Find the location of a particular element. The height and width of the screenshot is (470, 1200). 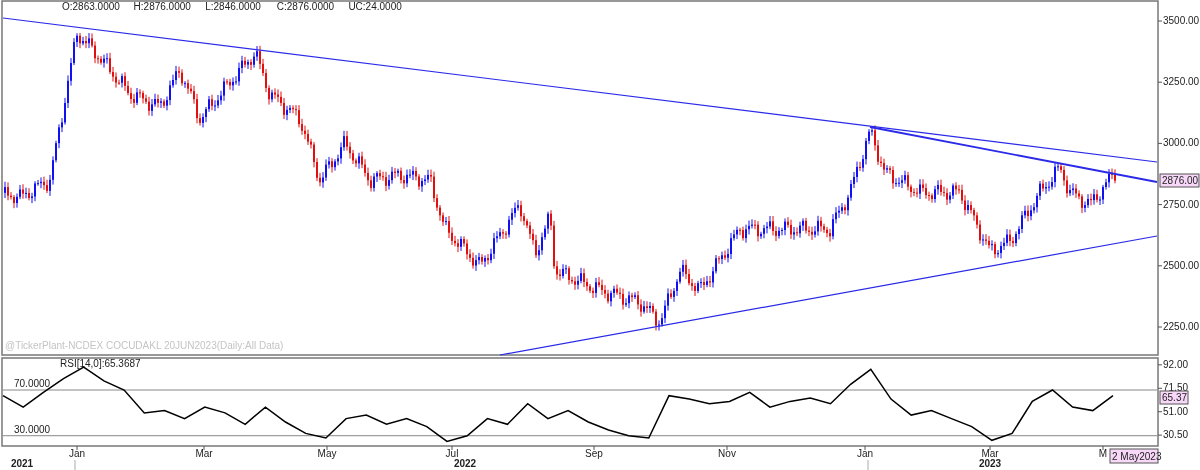

month-label: May is located at coordinates (327, 453).